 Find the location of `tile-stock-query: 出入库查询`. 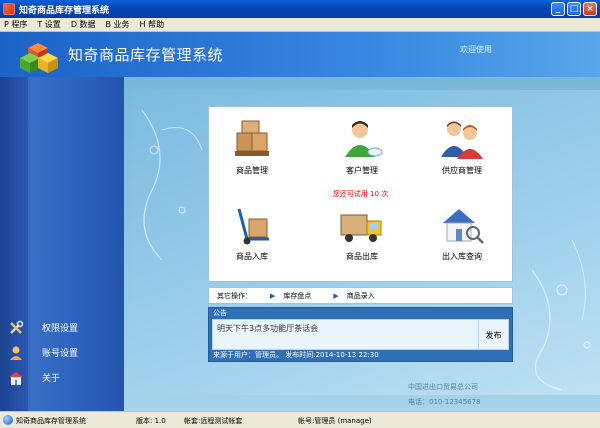

tile-stock-query: 出入库查询 is located at coordinates (462, 235).